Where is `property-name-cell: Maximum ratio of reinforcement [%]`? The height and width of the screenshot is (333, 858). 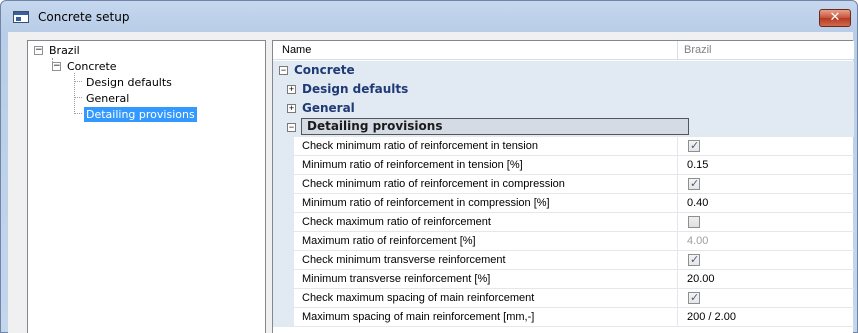
property-name-cell: Maximum ratio of reinforcement [%] is located at coordinates (486, 241).